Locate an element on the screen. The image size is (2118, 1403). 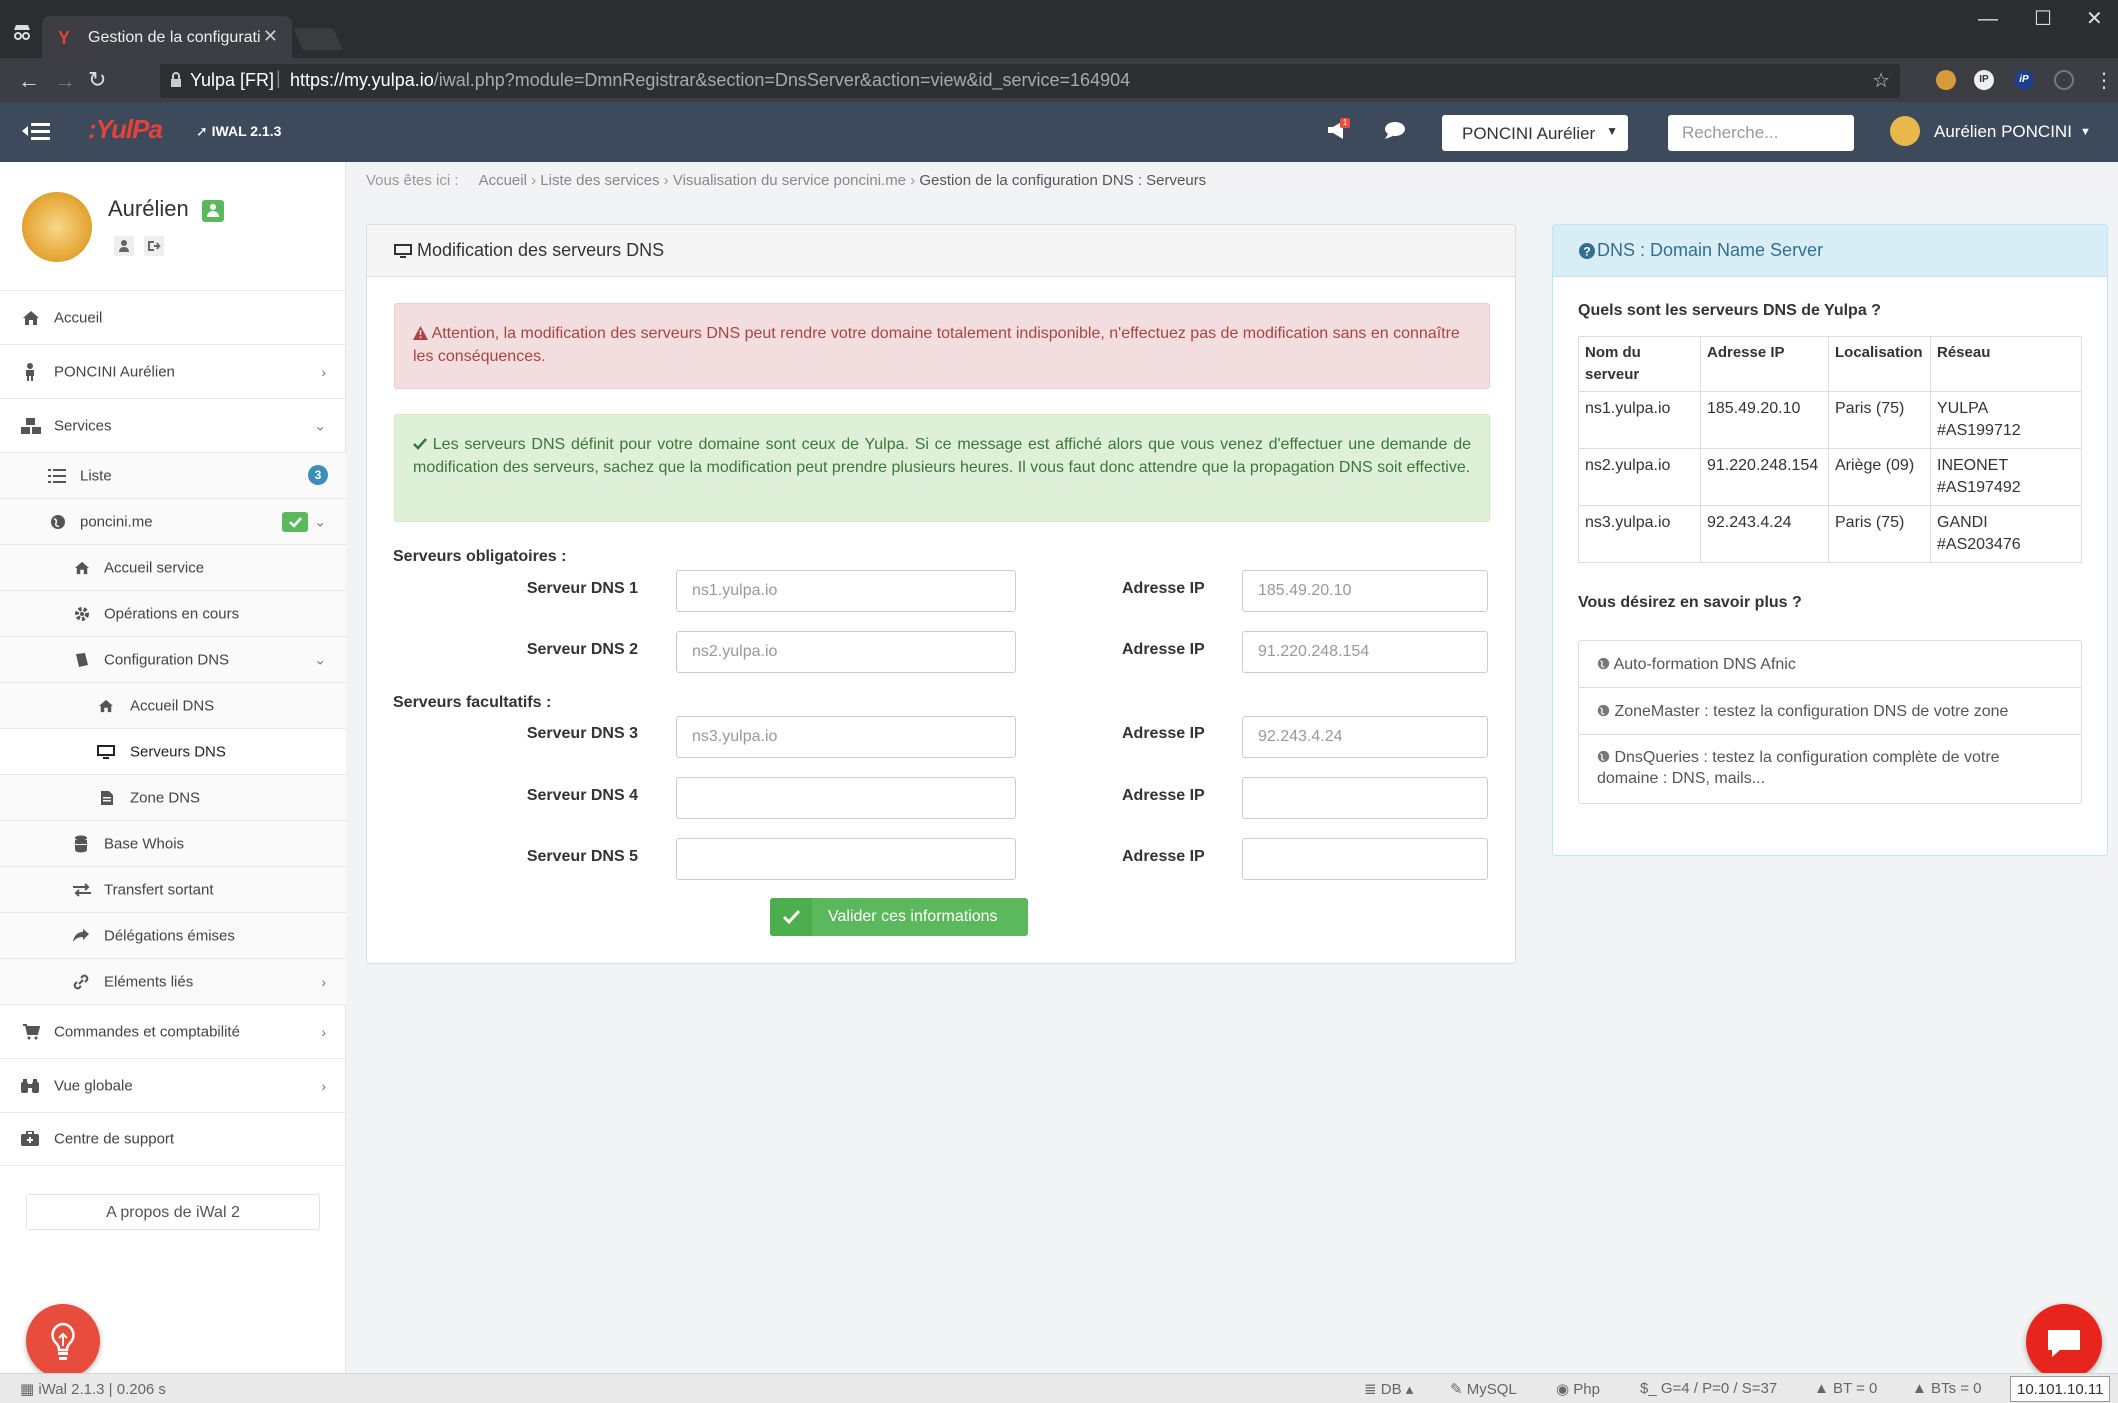
ip-2-input is located at coordinates (1365, 652).